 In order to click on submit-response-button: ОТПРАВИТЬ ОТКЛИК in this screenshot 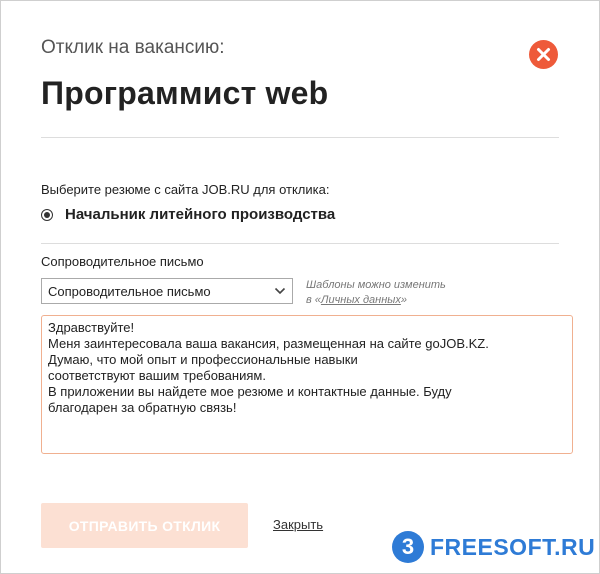, I will do `click(144, 525)`.